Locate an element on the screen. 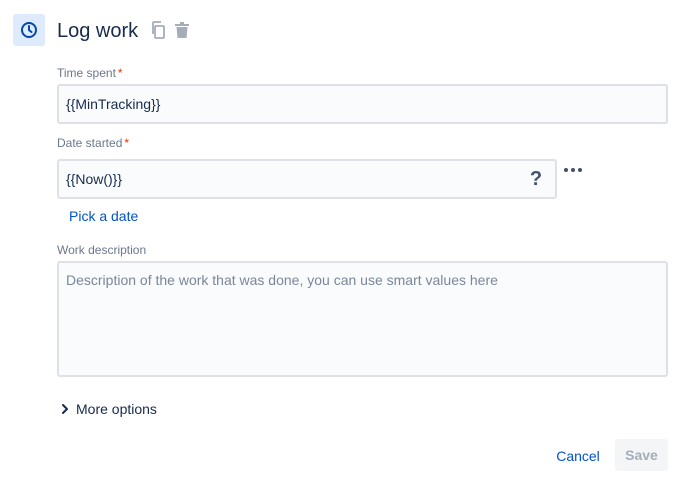 This screenshot has width=688, height=478. time-spent-label: Time spent * is located at coordinates (90, 73).